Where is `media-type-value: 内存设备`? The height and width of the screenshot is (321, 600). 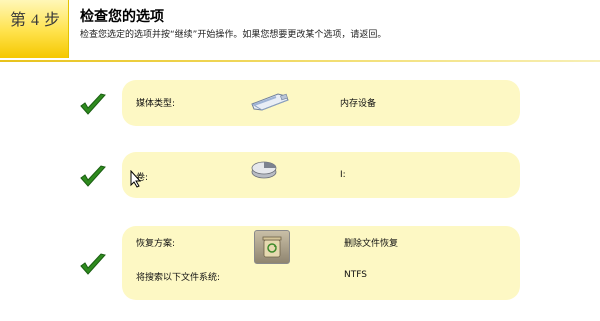
media-type-value: 内存设备 is located at coordinates (358, 104).